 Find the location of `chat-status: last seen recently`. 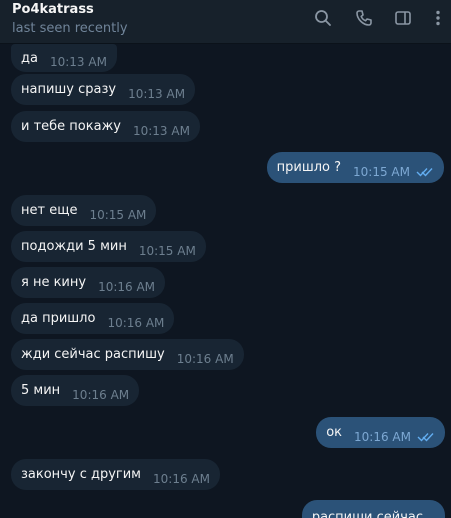

chat-status: last seen recently is located at coordinates (70, 28).